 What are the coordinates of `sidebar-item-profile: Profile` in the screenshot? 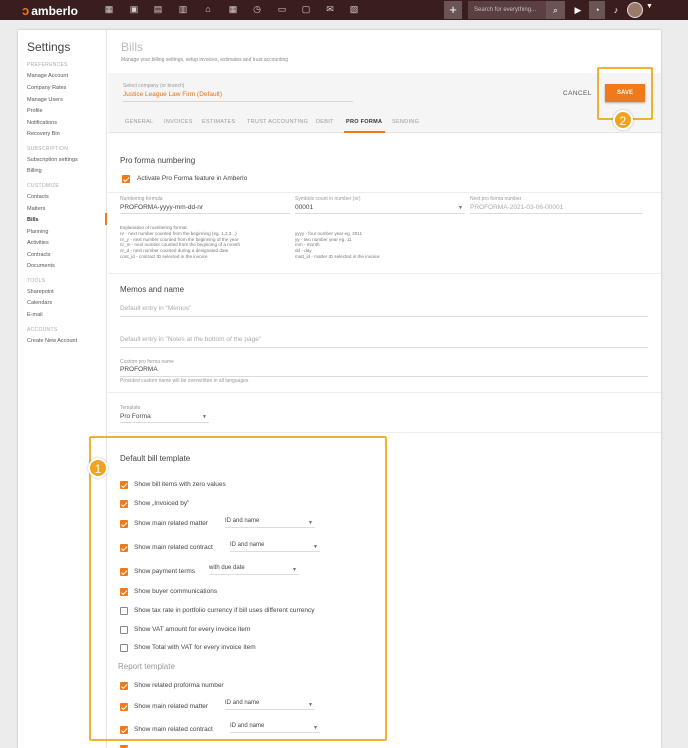 It's located at (35, 111).